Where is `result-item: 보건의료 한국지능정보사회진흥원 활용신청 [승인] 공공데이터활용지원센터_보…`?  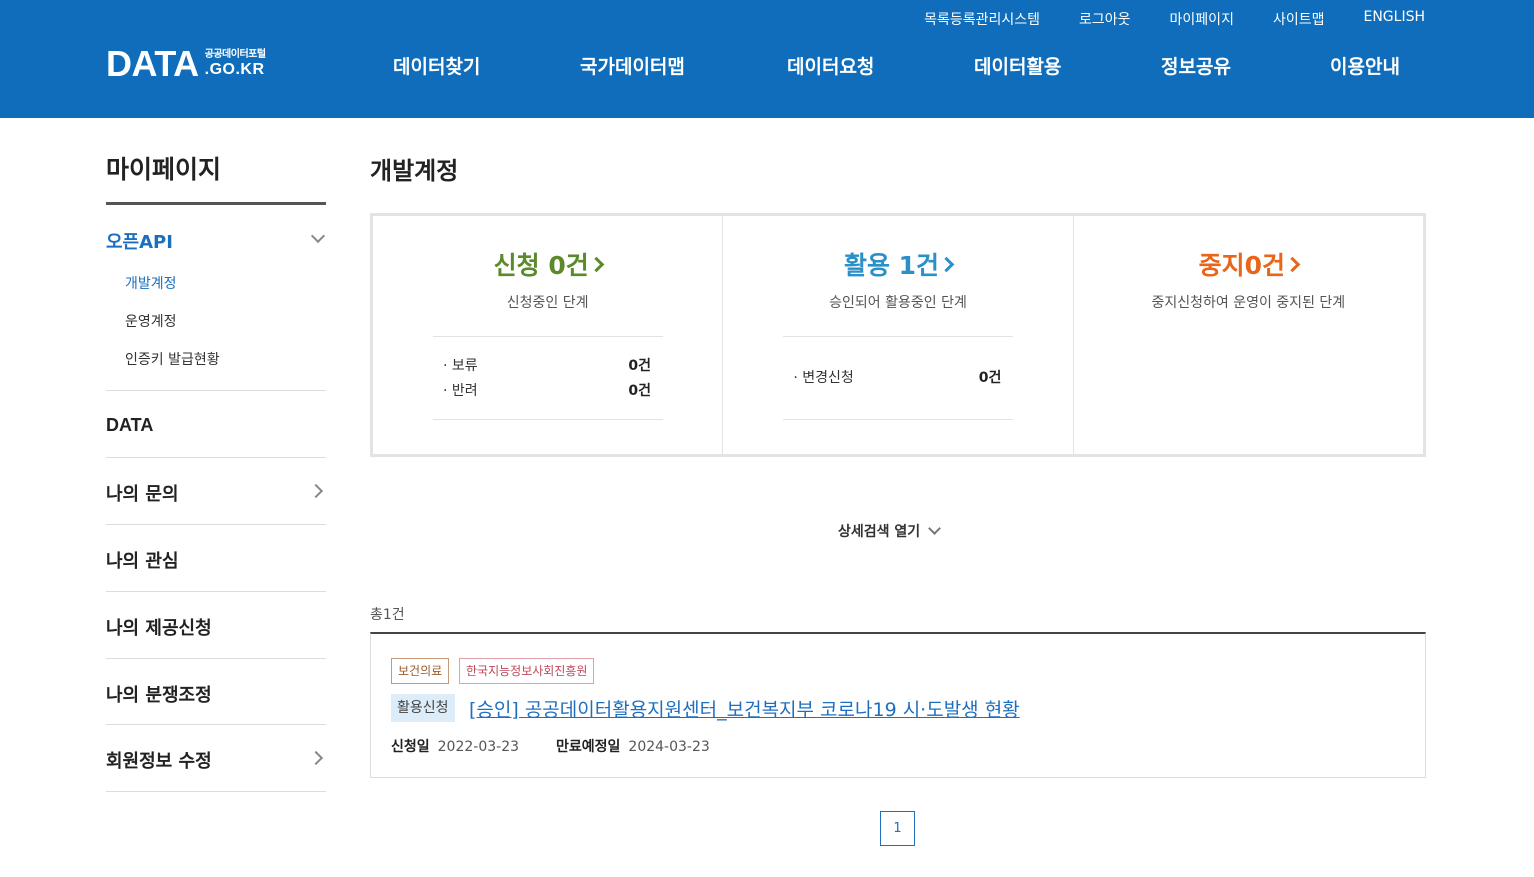
result-item: 보건의료 한국지능정보사회진흥원 활용신청 [승인] 공공데이터활용지원센터_보… is located at coordinates (898, 705).